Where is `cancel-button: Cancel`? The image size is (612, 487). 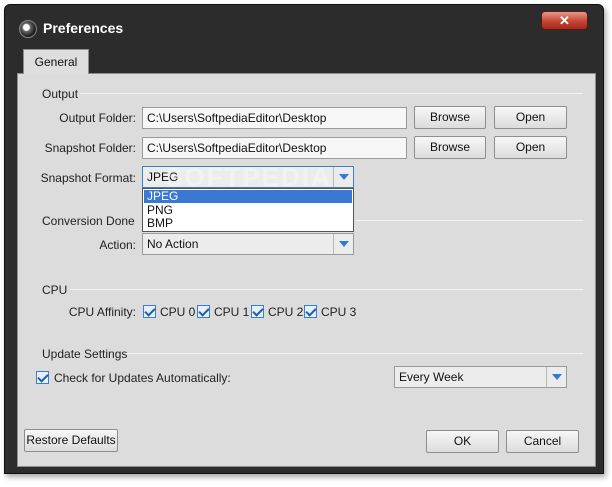 cancel-button: Cancel is located at coordinates (542, 441).